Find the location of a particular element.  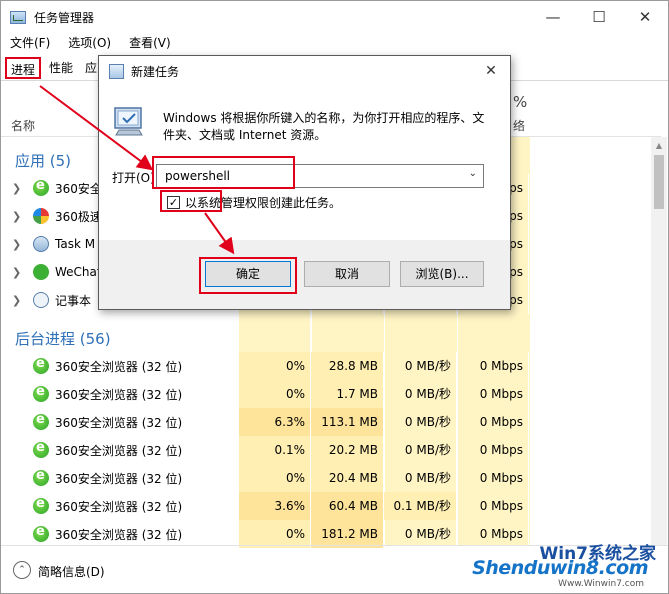

chevron-down-icon: ⌄ is located at coordinates (473, 173).